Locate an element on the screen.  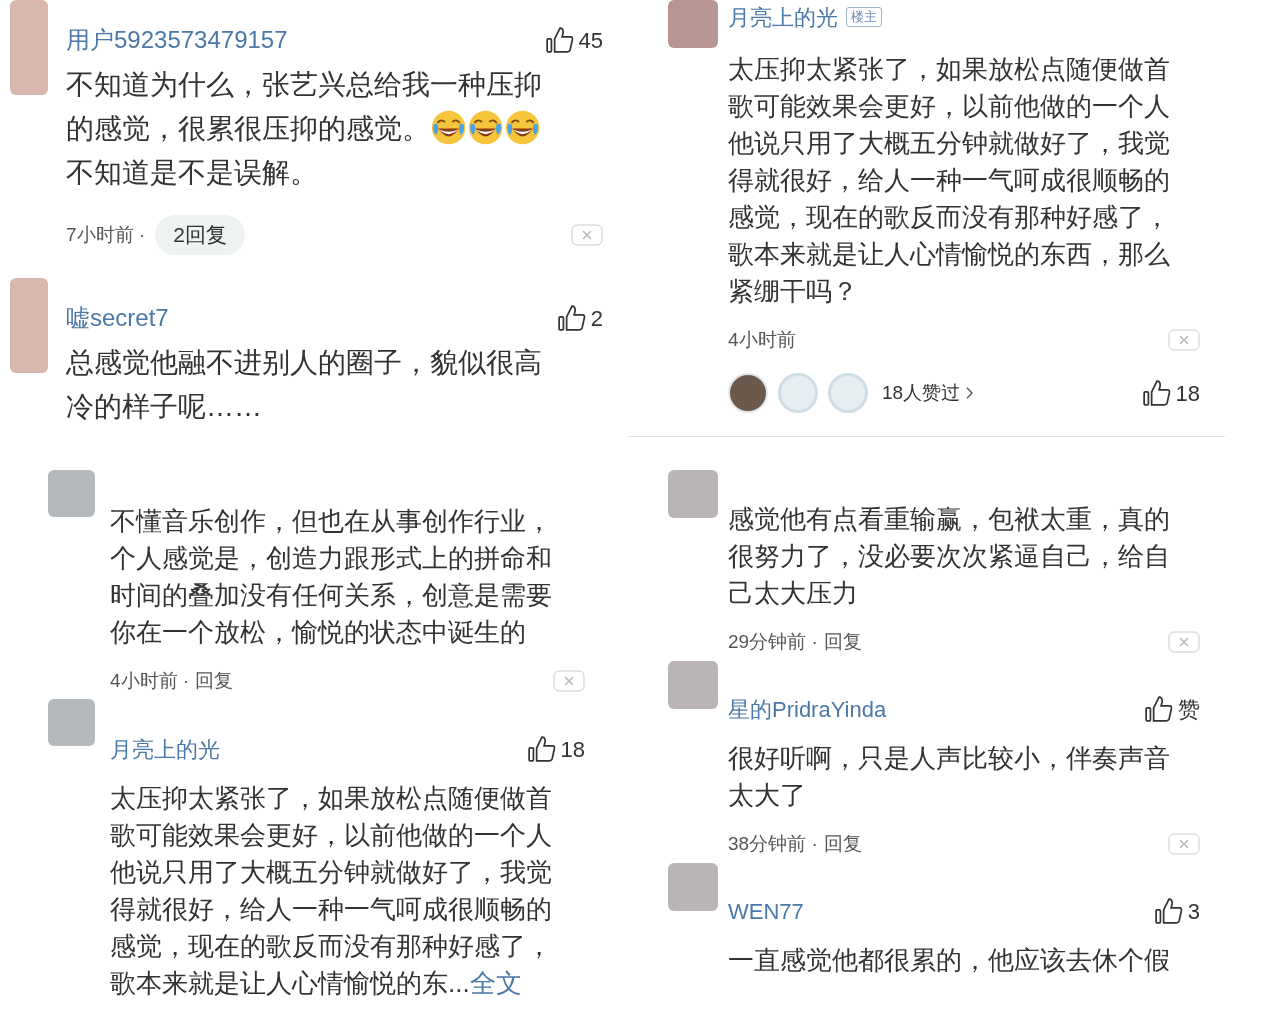
like-count: 45 is located at coordinates (590, 40).